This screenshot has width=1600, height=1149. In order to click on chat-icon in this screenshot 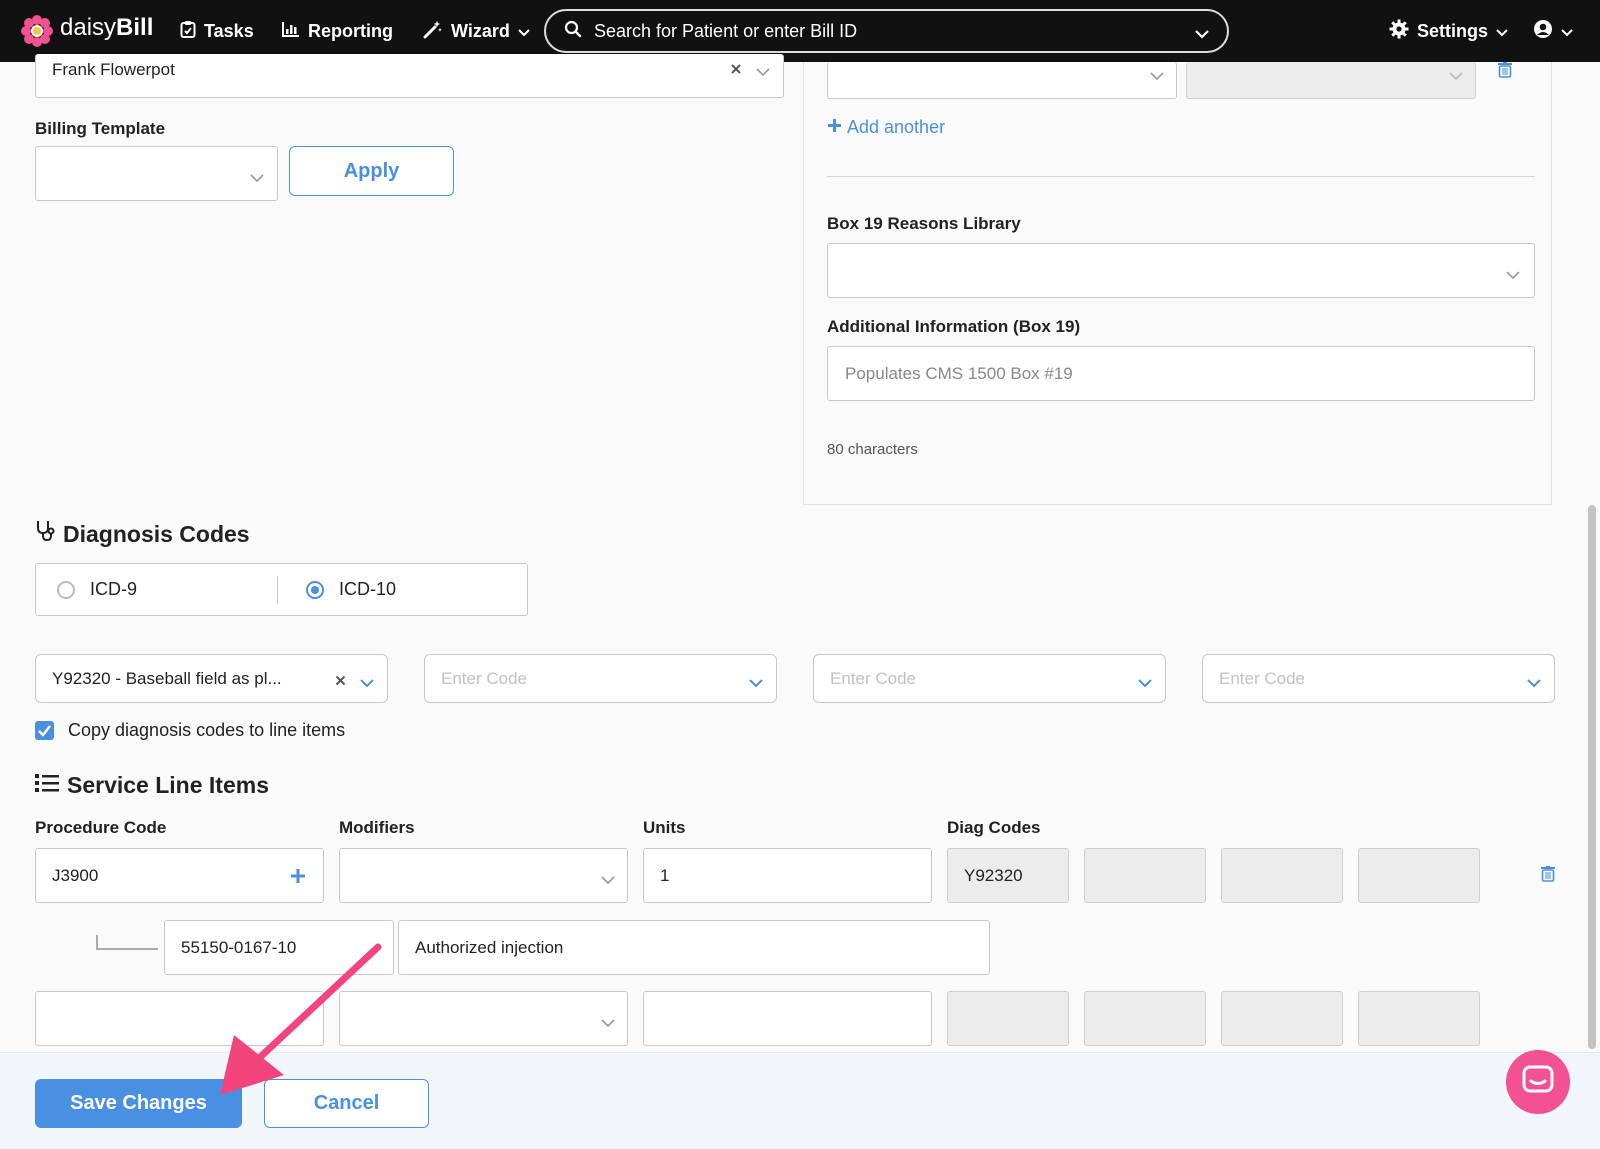, I will do `click(1538, 1082)`.